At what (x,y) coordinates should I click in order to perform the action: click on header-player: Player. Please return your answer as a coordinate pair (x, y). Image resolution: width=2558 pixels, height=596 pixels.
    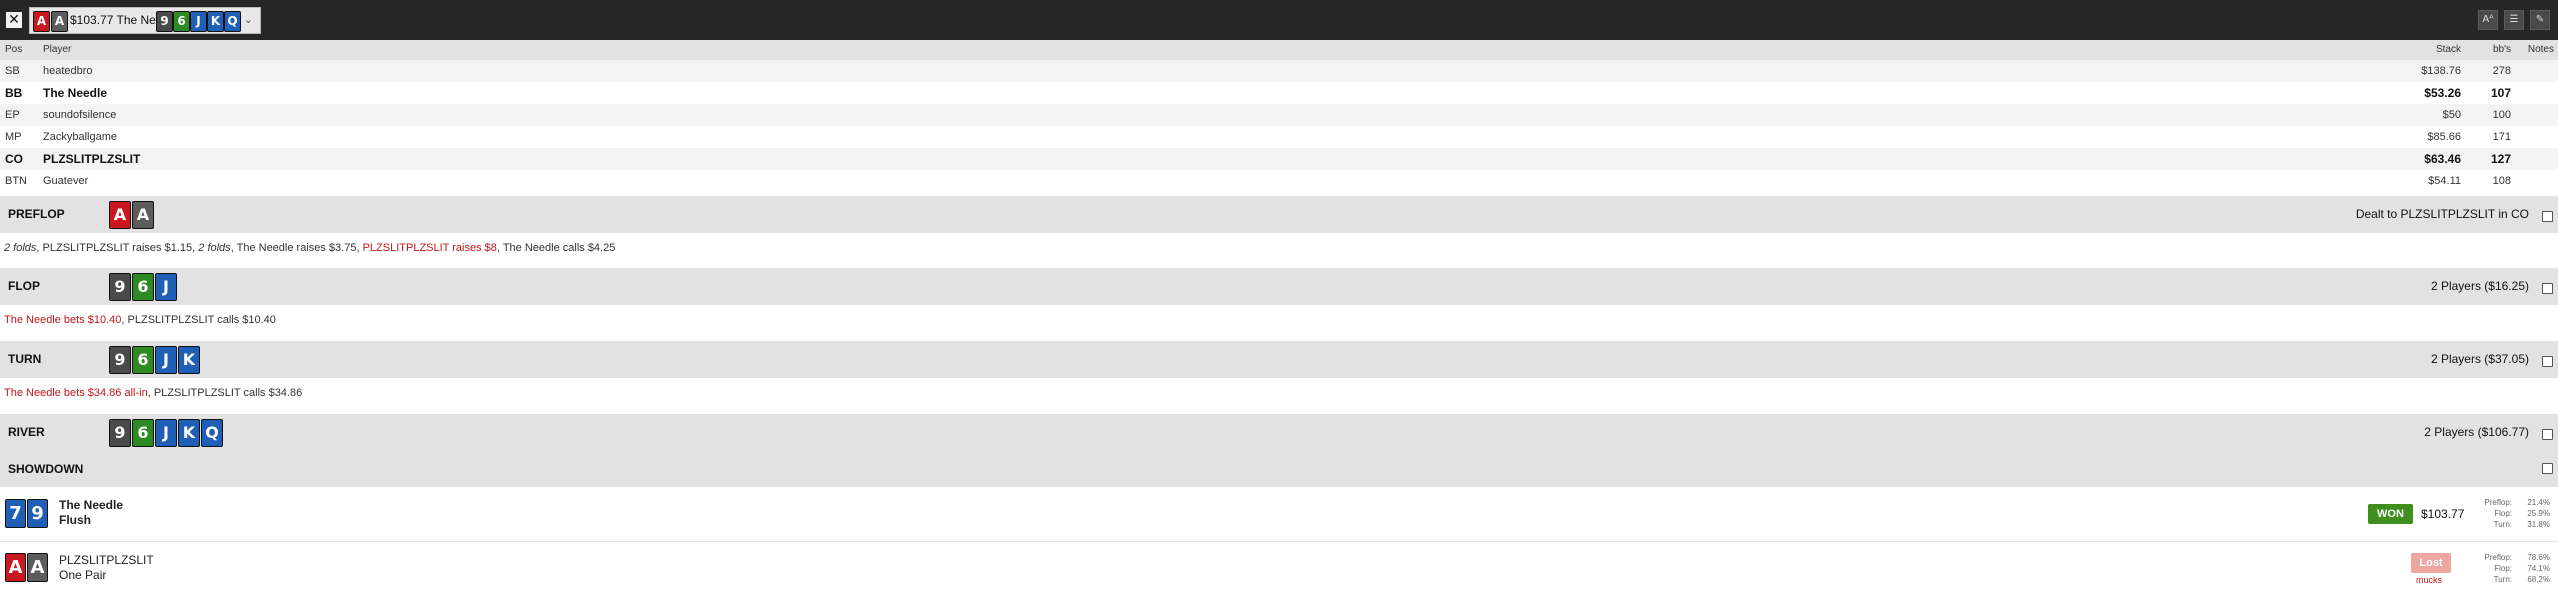
    Looking at the image, I should click on (57, 49).